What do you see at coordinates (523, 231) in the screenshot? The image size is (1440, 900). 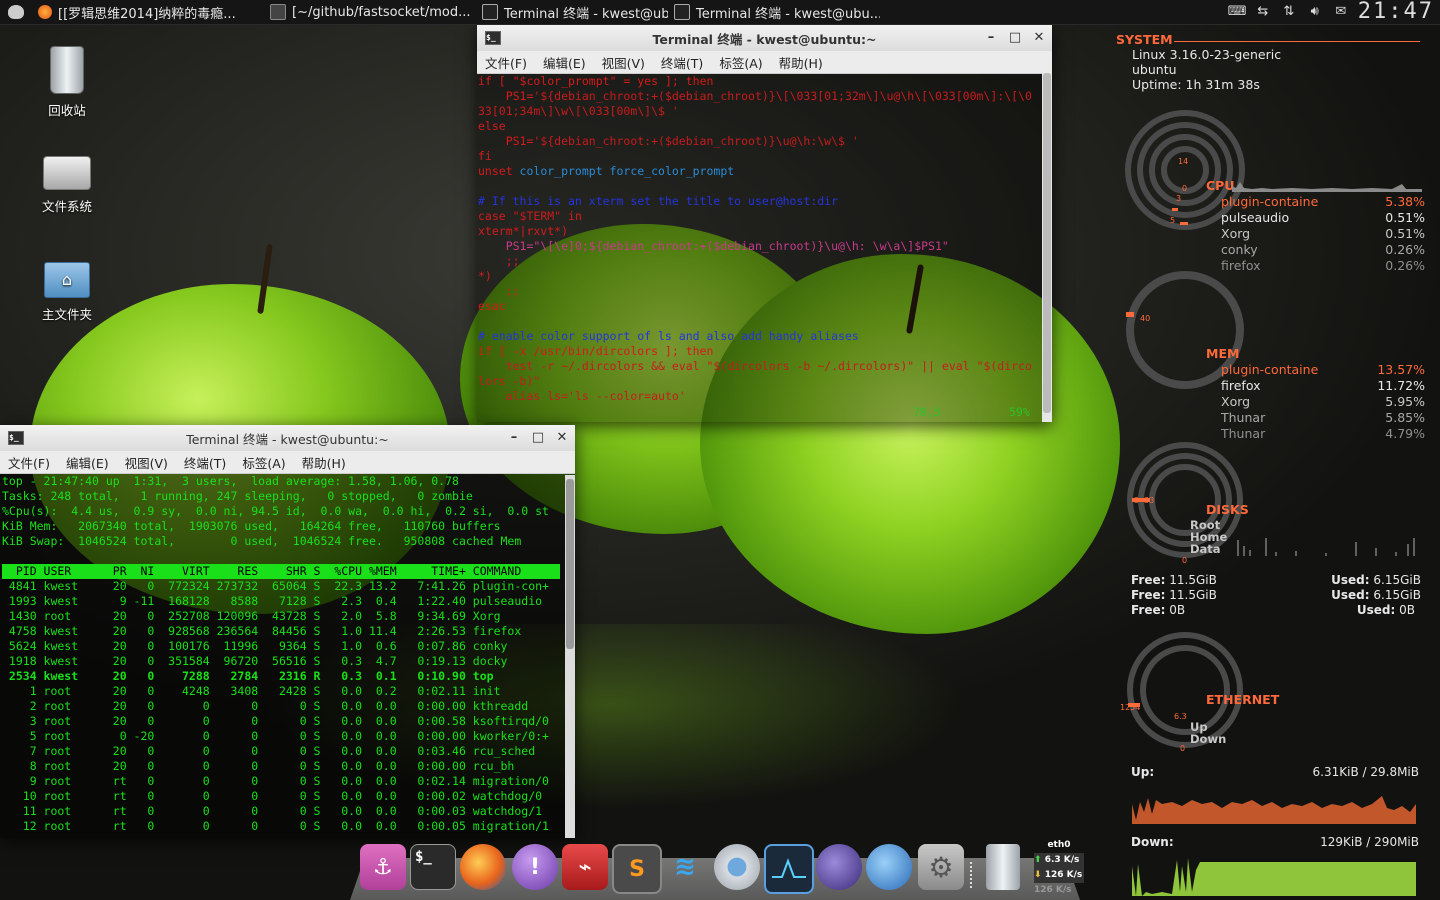 I see `vim-token: xterm*|rxvt*)` at bounding box center [523, 231].